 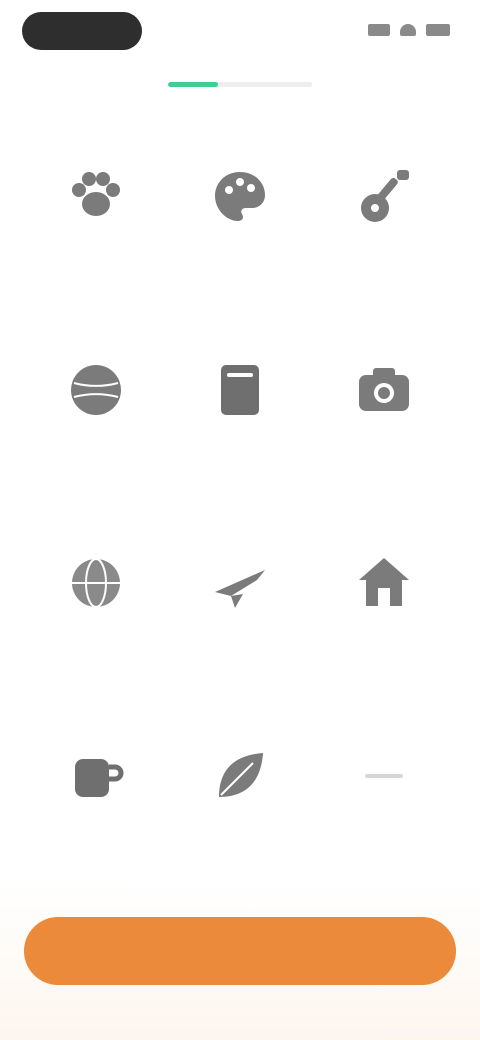 What do you see at coordinates (240, 390) in the screenshot?
I see `book-icon` at bounding box center [240, 390].